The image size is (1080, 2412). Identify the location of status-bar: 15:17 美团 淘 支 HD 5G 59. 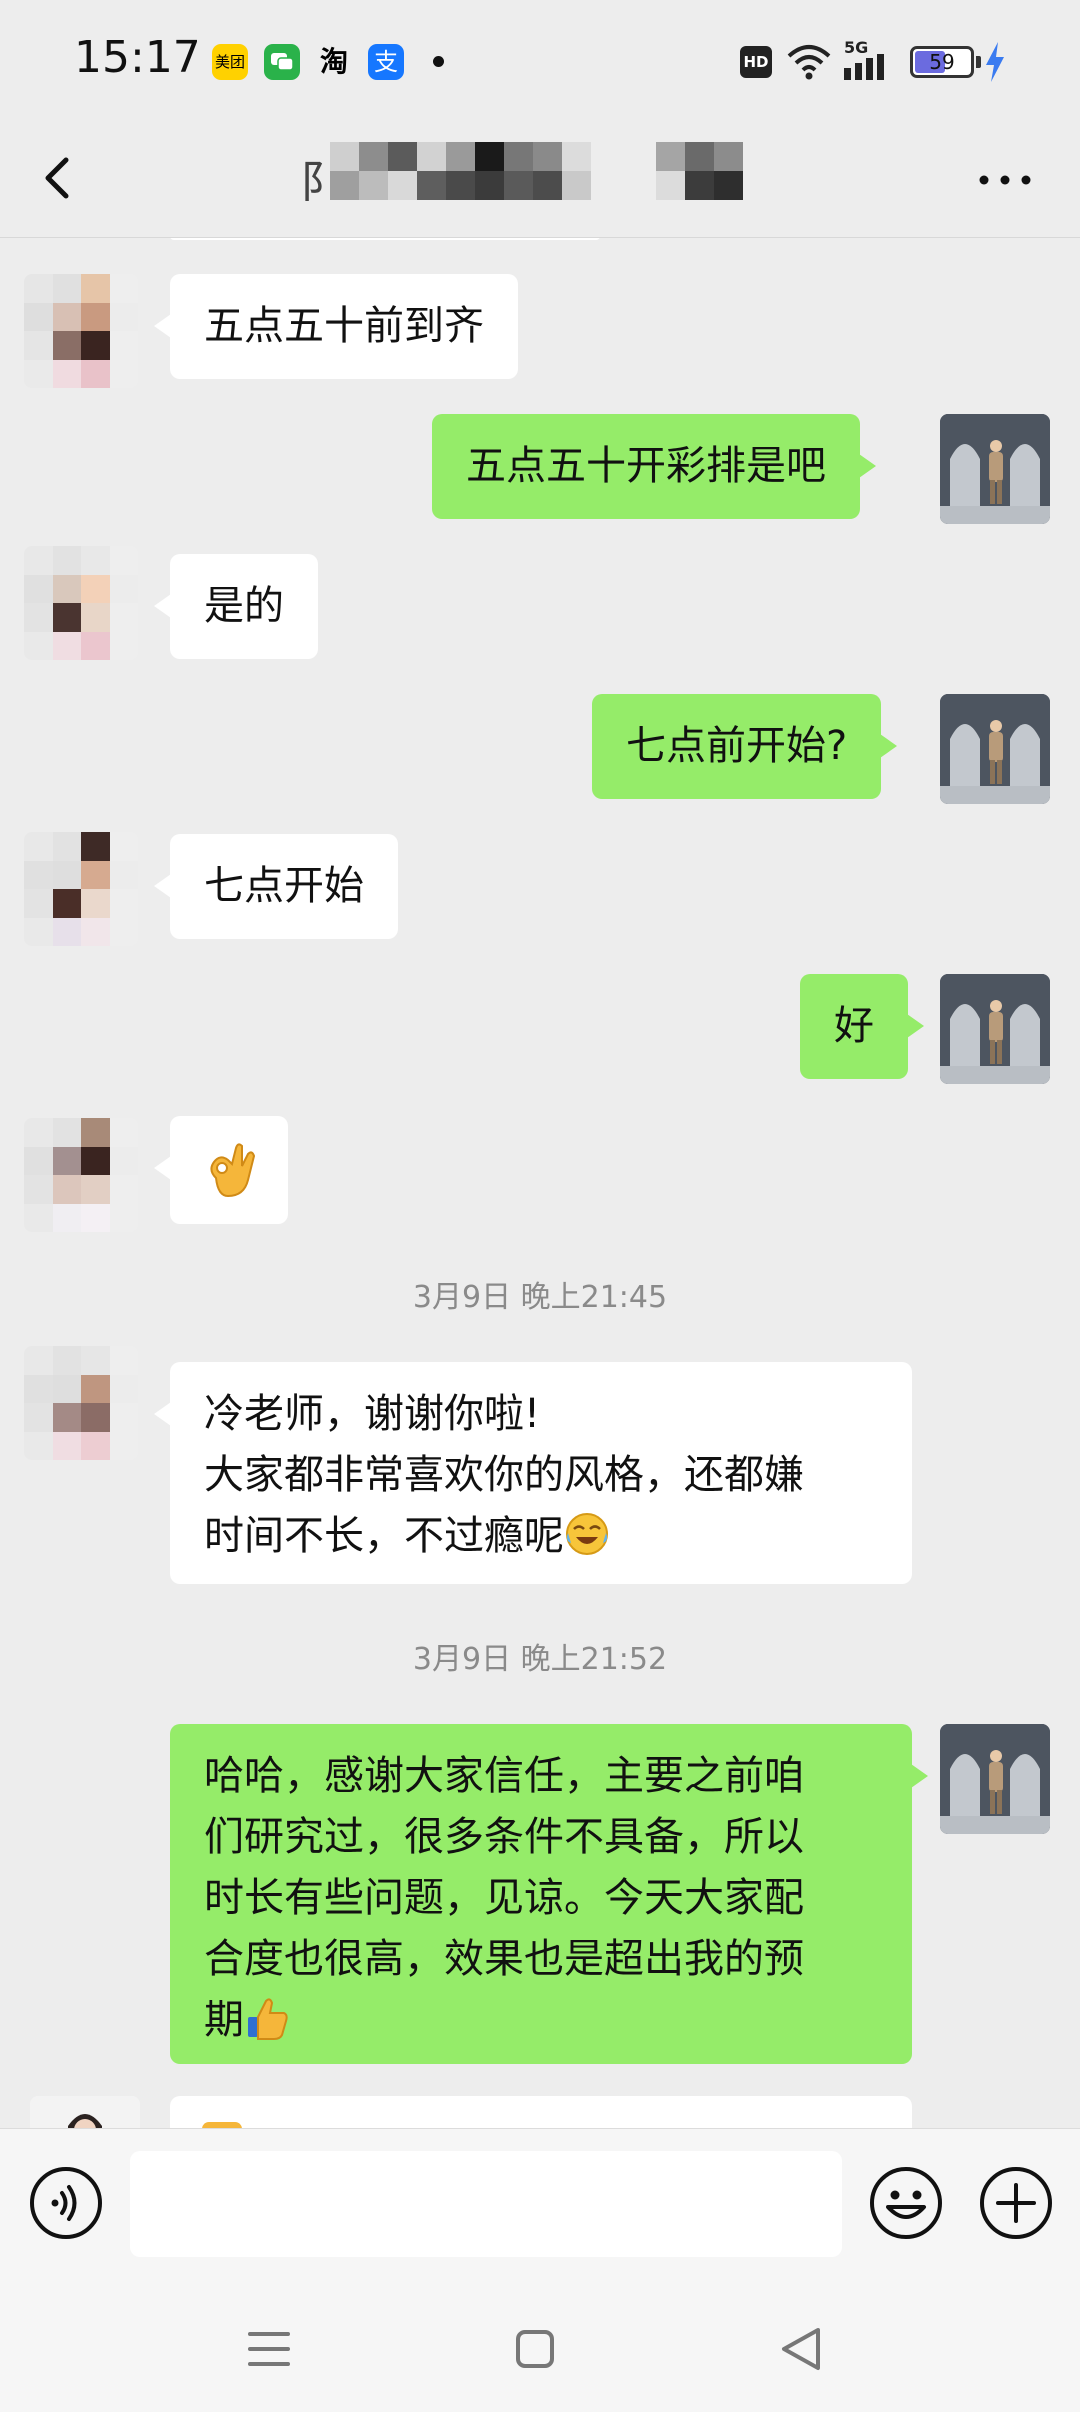
(540, 60).